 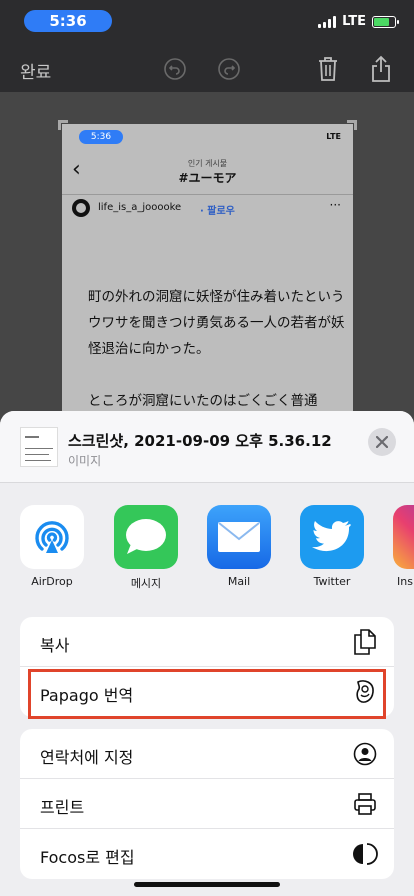 I want to click on file-title: 스크린샷, 2021-09-09 오후 5.36.12, so click(x=200, y=441).